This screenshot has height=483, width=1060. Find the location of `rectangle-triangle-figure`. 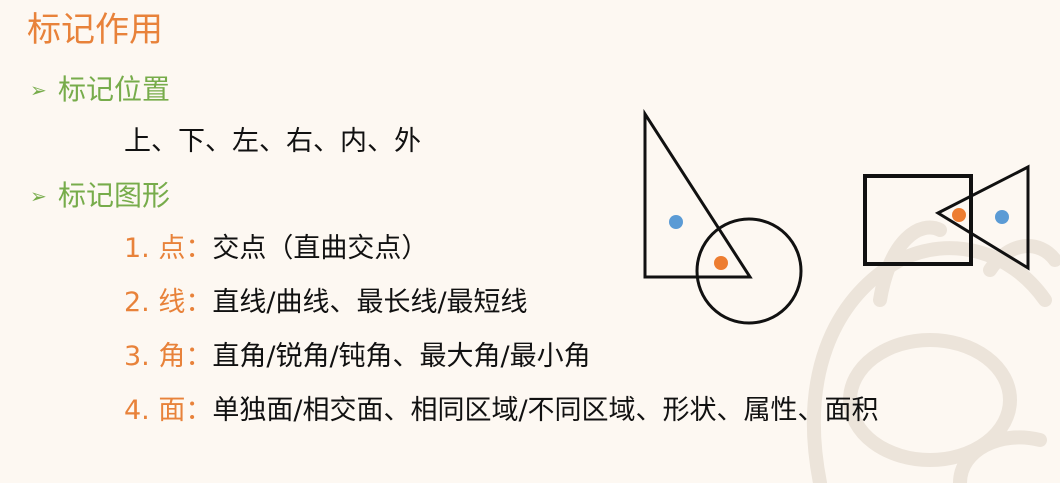

rectangle-triangle-figure is located at coordinates (946, 217).